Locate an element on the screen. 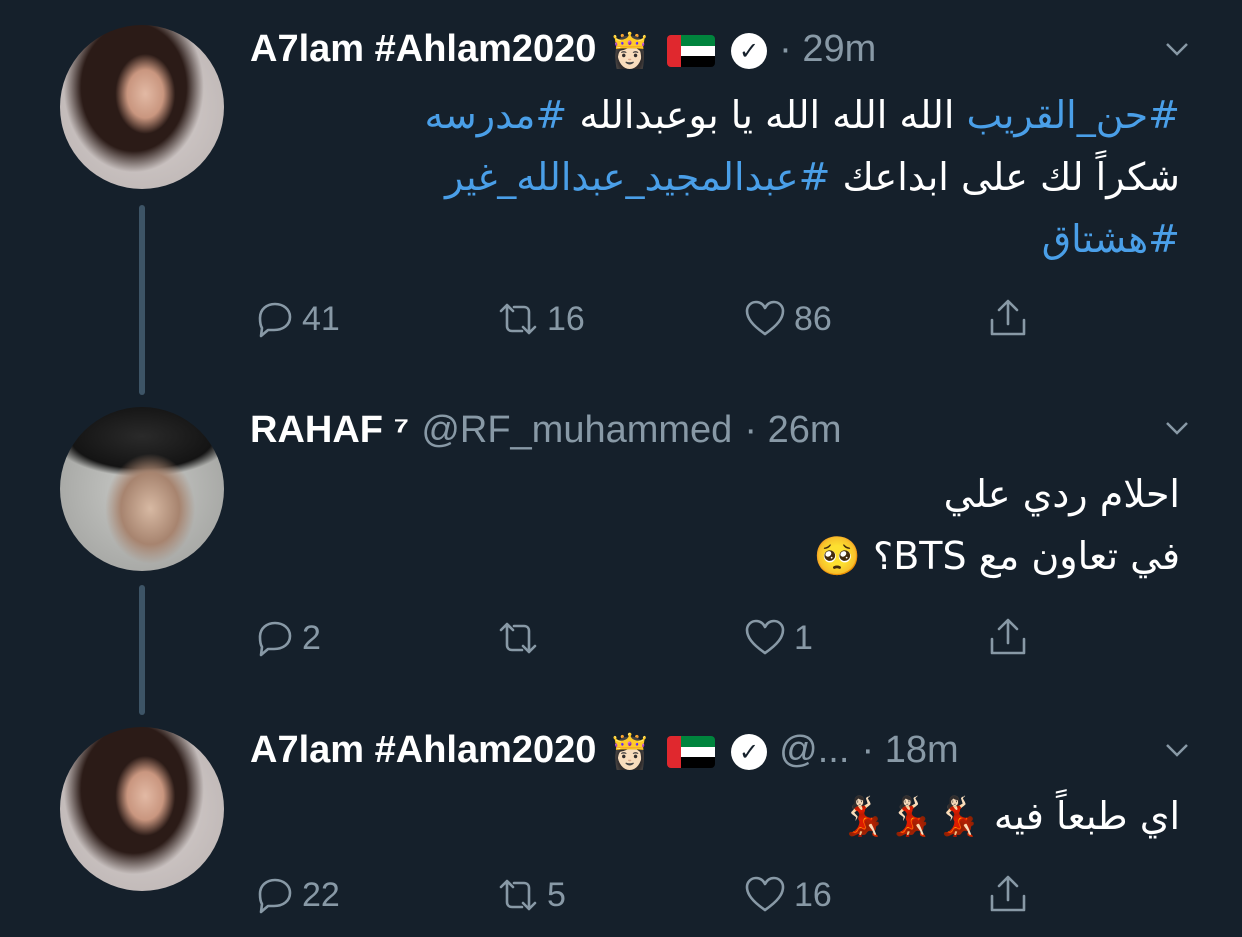 The image size is (1242, 937). hashtag-link: #مدرسه is located at coordinates (496, 115).